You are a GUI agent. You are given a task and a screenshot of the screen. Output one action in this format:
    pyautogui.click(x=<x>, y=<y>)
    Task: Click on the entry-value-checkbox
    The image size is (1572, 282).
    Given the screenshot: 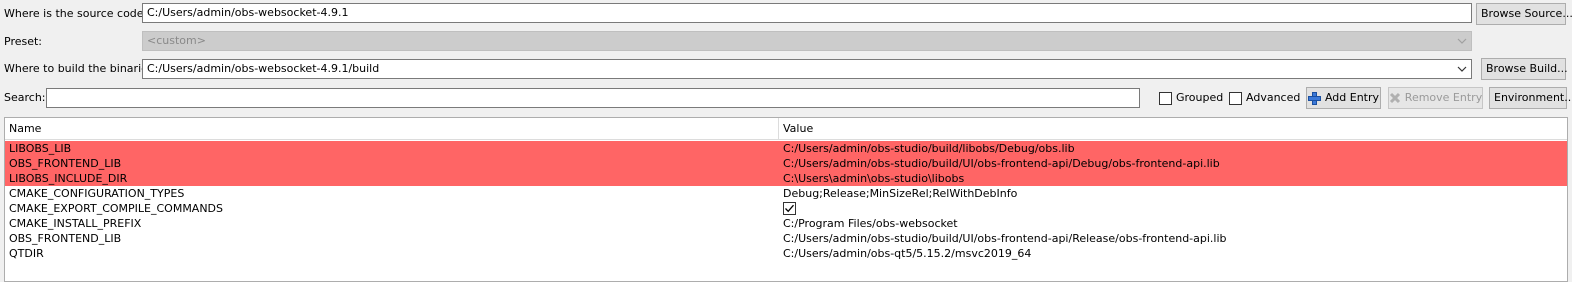 What is the action you would take?
    pyautogui.click(x=787, y=208)
    